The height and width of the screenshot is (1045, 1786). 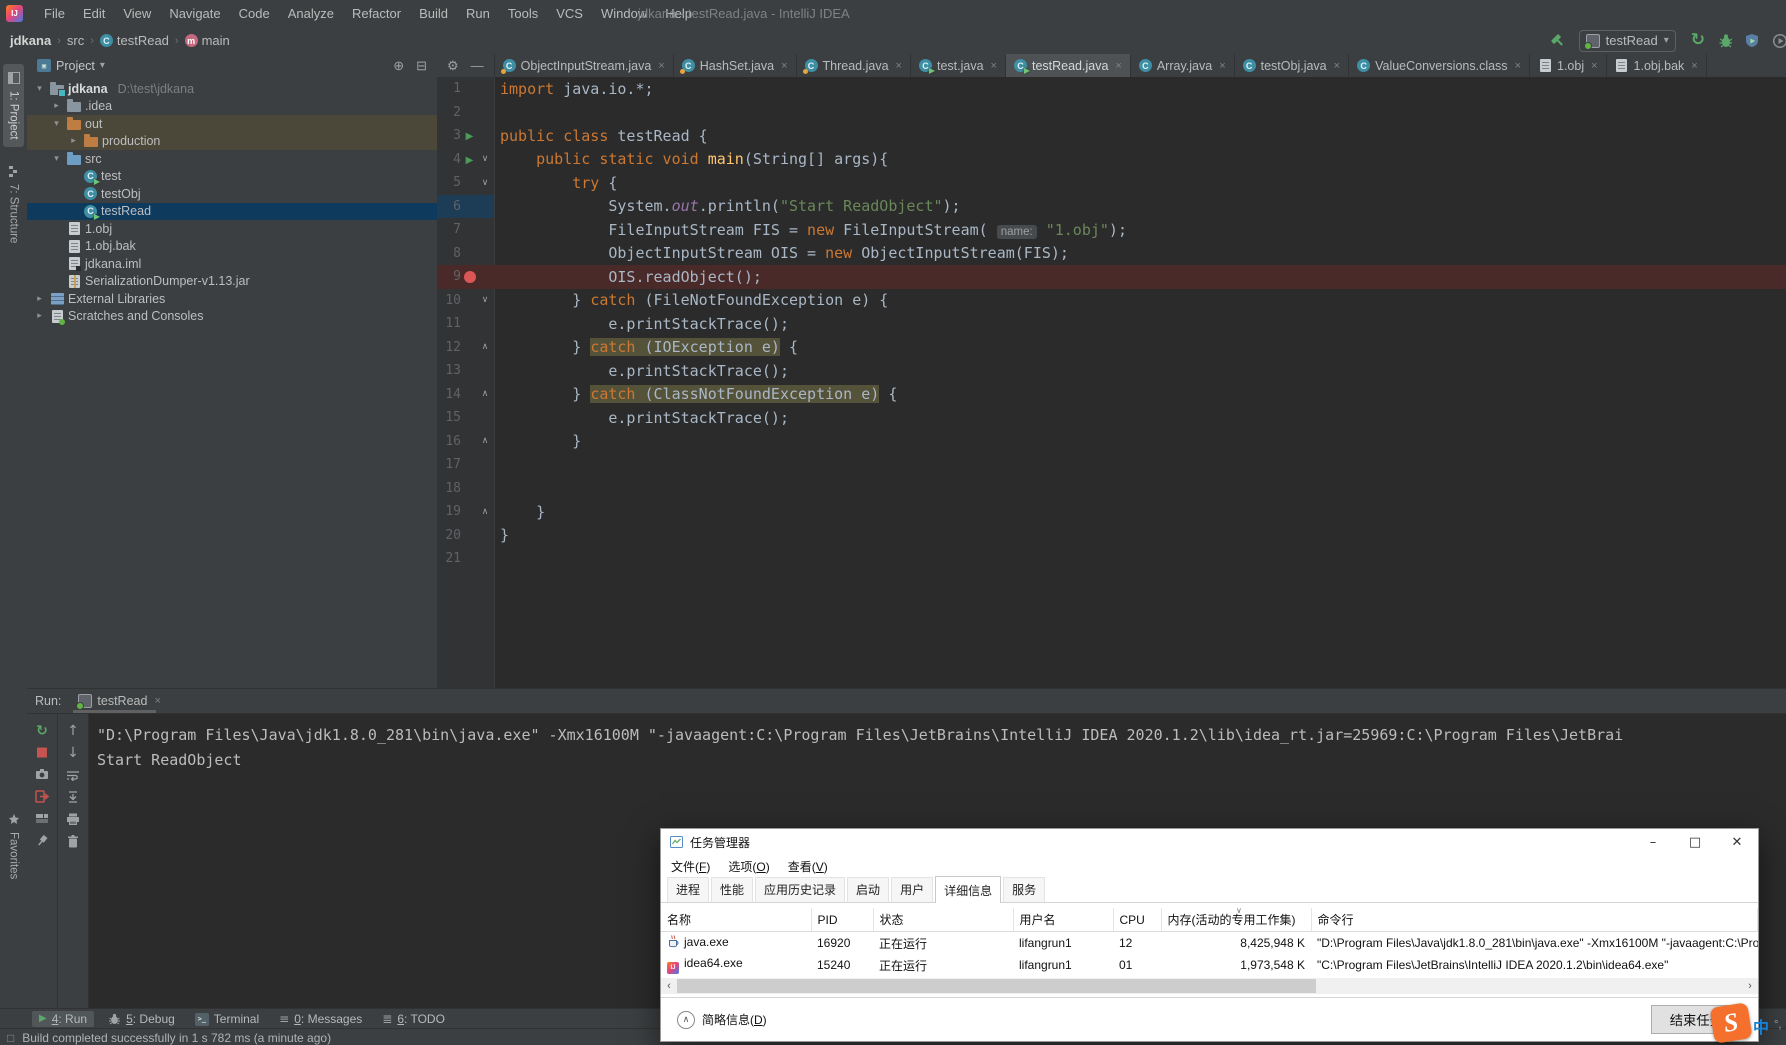 What do you see at coordinates (1292, 65) in the screenshot?
I see `tab-testobj-java: CtestObj.java ×` at bounding box center [1292, 65].